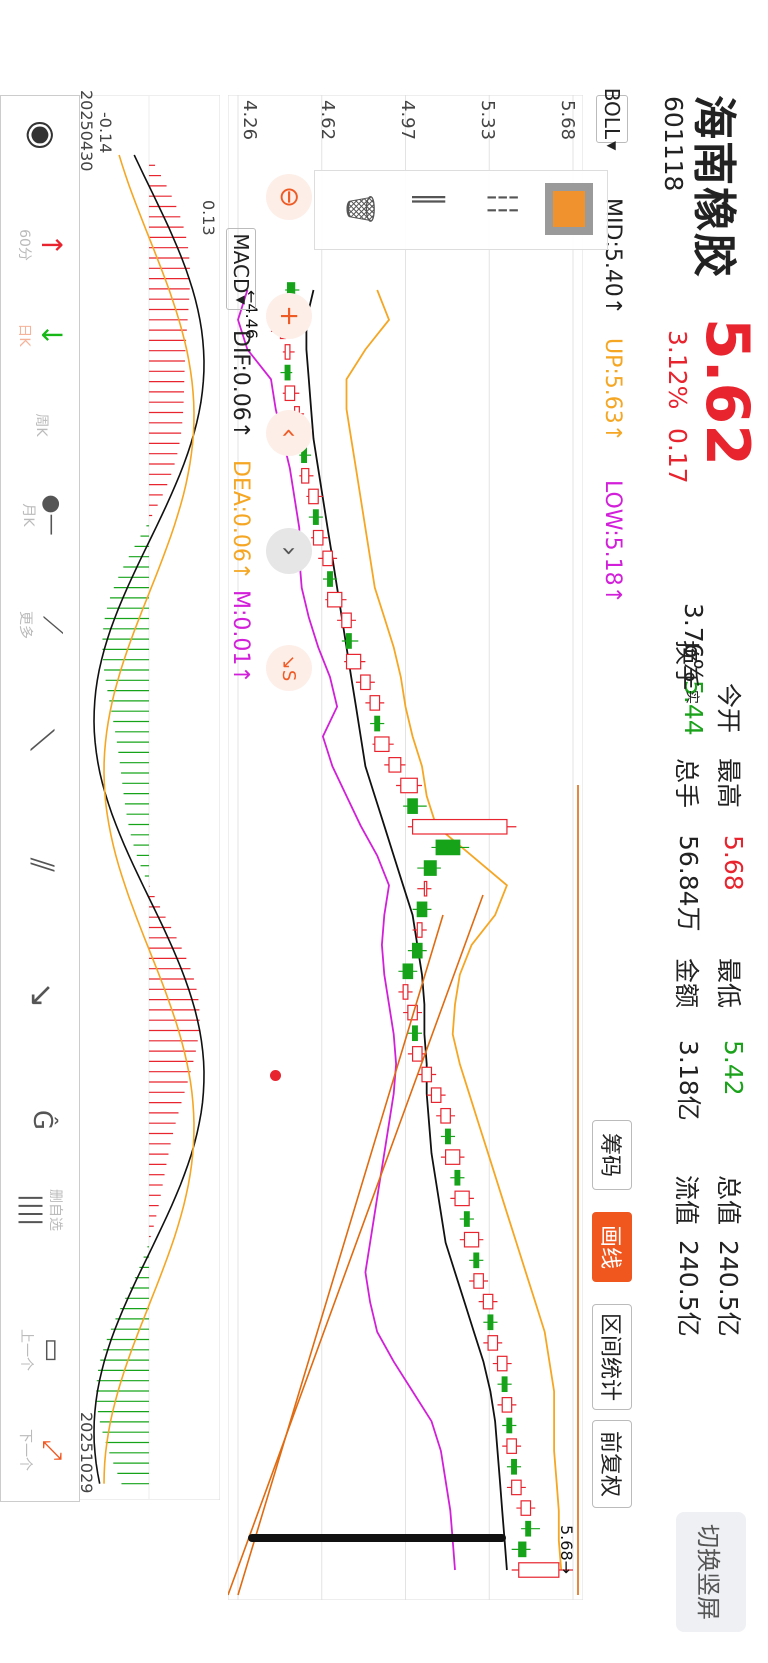 The width and height of the screenshot is (768, 1663). Describe the element at coordinates (728, 1200) in the screenshot. I see `quote-label-total-value: 总值` at that location.